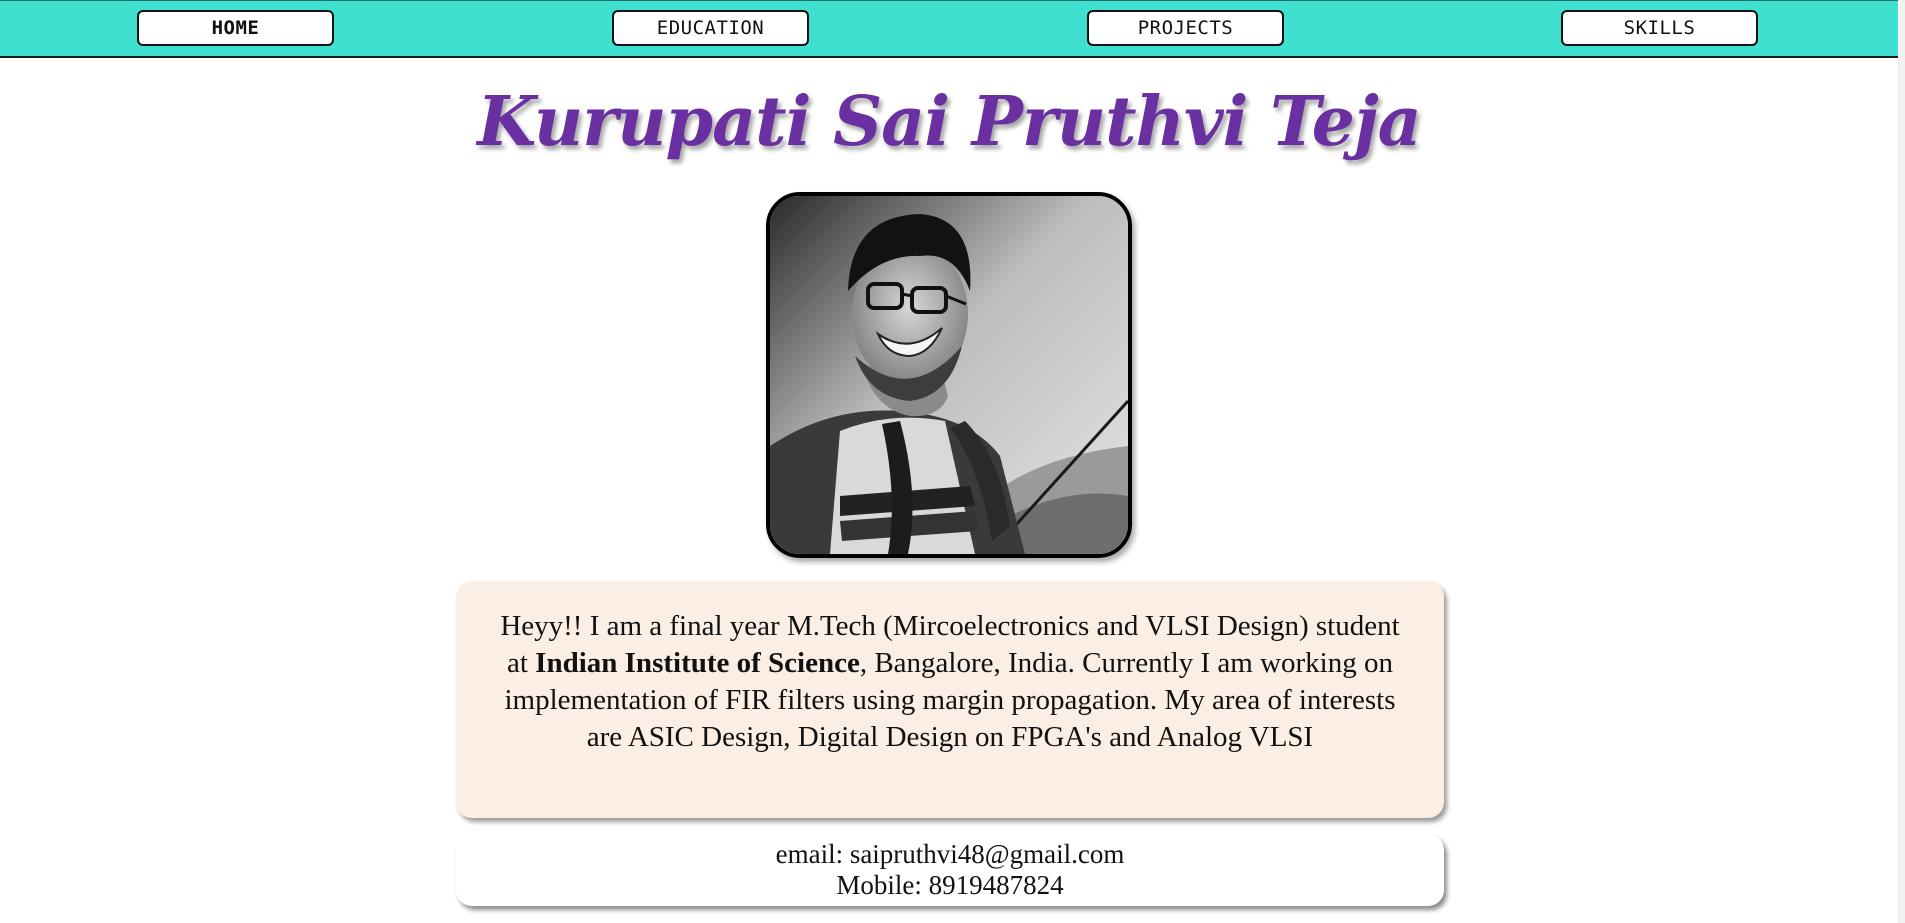 This screenshot has width=1905, height=923. I want to click on page-scrollbar, so click(1901, 461).